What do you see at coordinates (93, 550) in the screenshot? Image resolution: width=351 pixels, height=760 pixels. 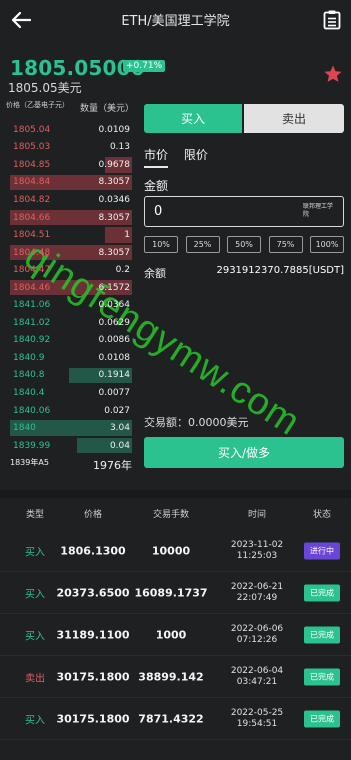 I see `history-price: 1806.1300` at bounding box center [93, 550].